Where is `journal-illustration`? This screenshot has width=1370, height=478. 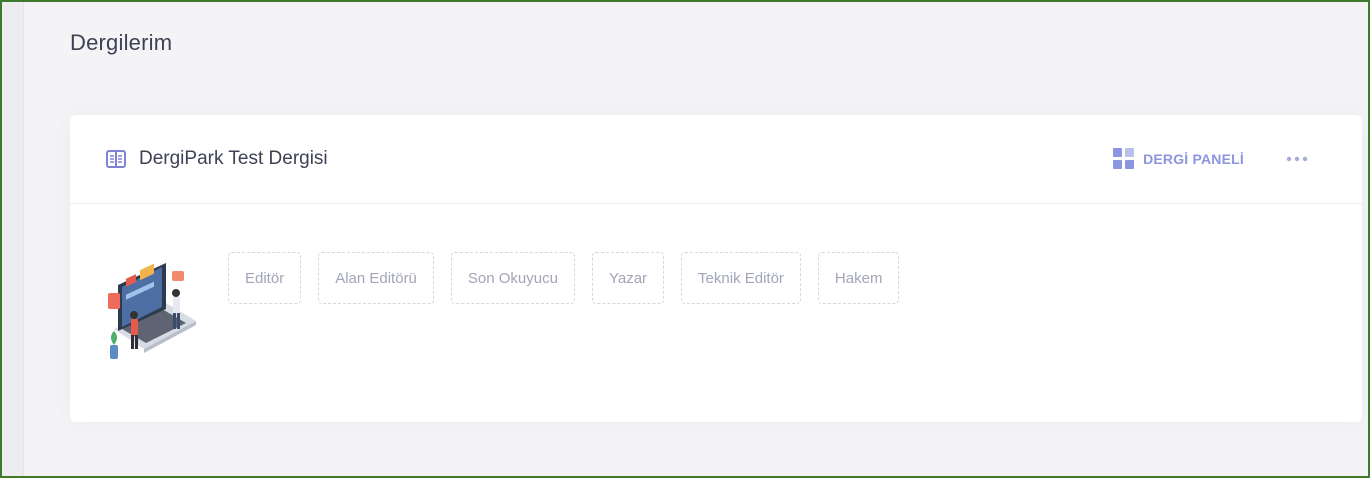 journal-illustration is located at coordinates (152, 318).